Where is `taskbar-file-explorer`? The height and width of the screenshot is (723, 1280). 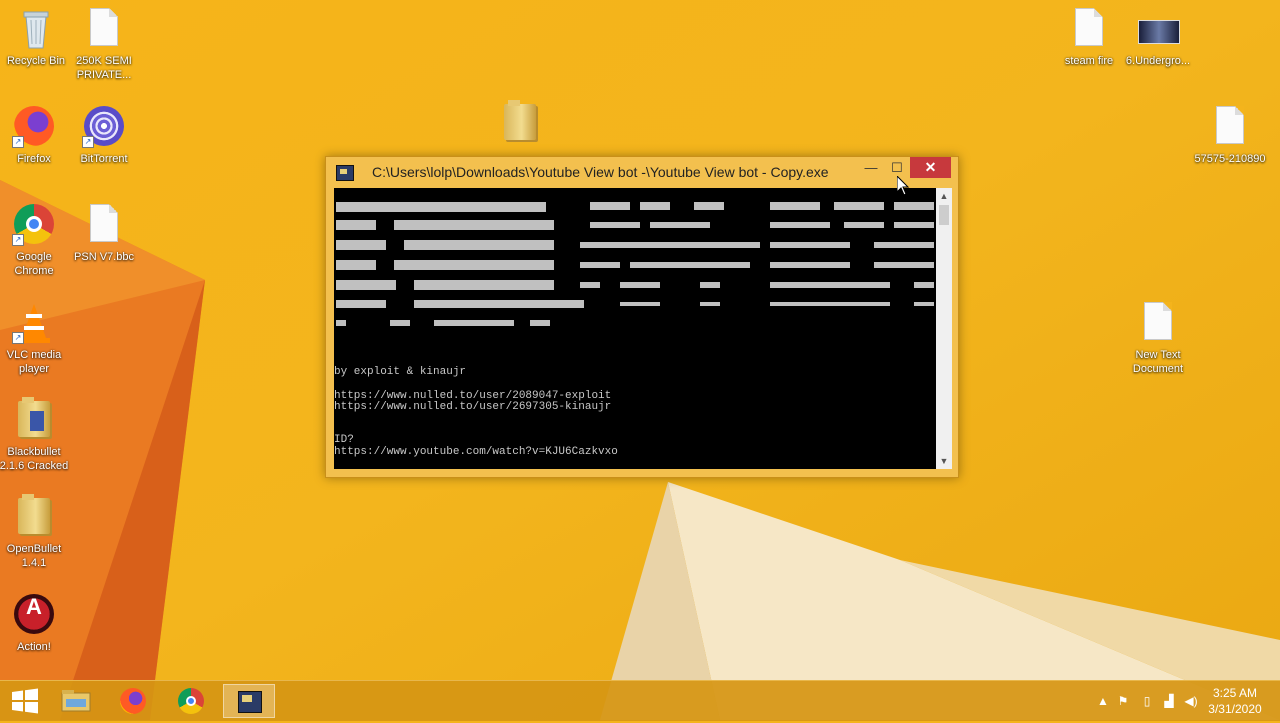 taskbar-file-explorer is located at coordinates (76, 701).